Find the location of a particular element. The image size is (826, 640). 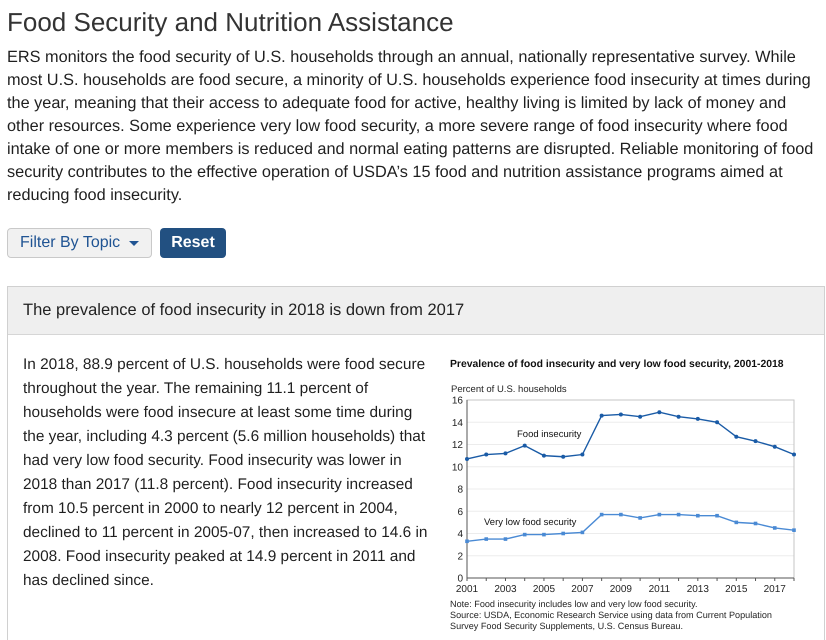

axis-tick-label: 2005 is located at coordinates (544, 589).